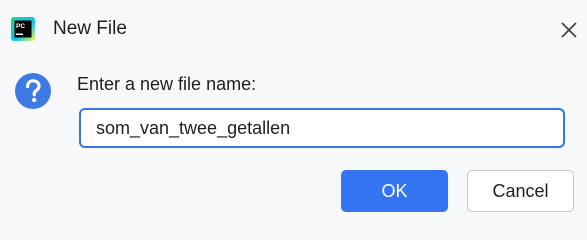 This screenshot has width=587, height=240. I want to click on close-icon, so click(569, 30).